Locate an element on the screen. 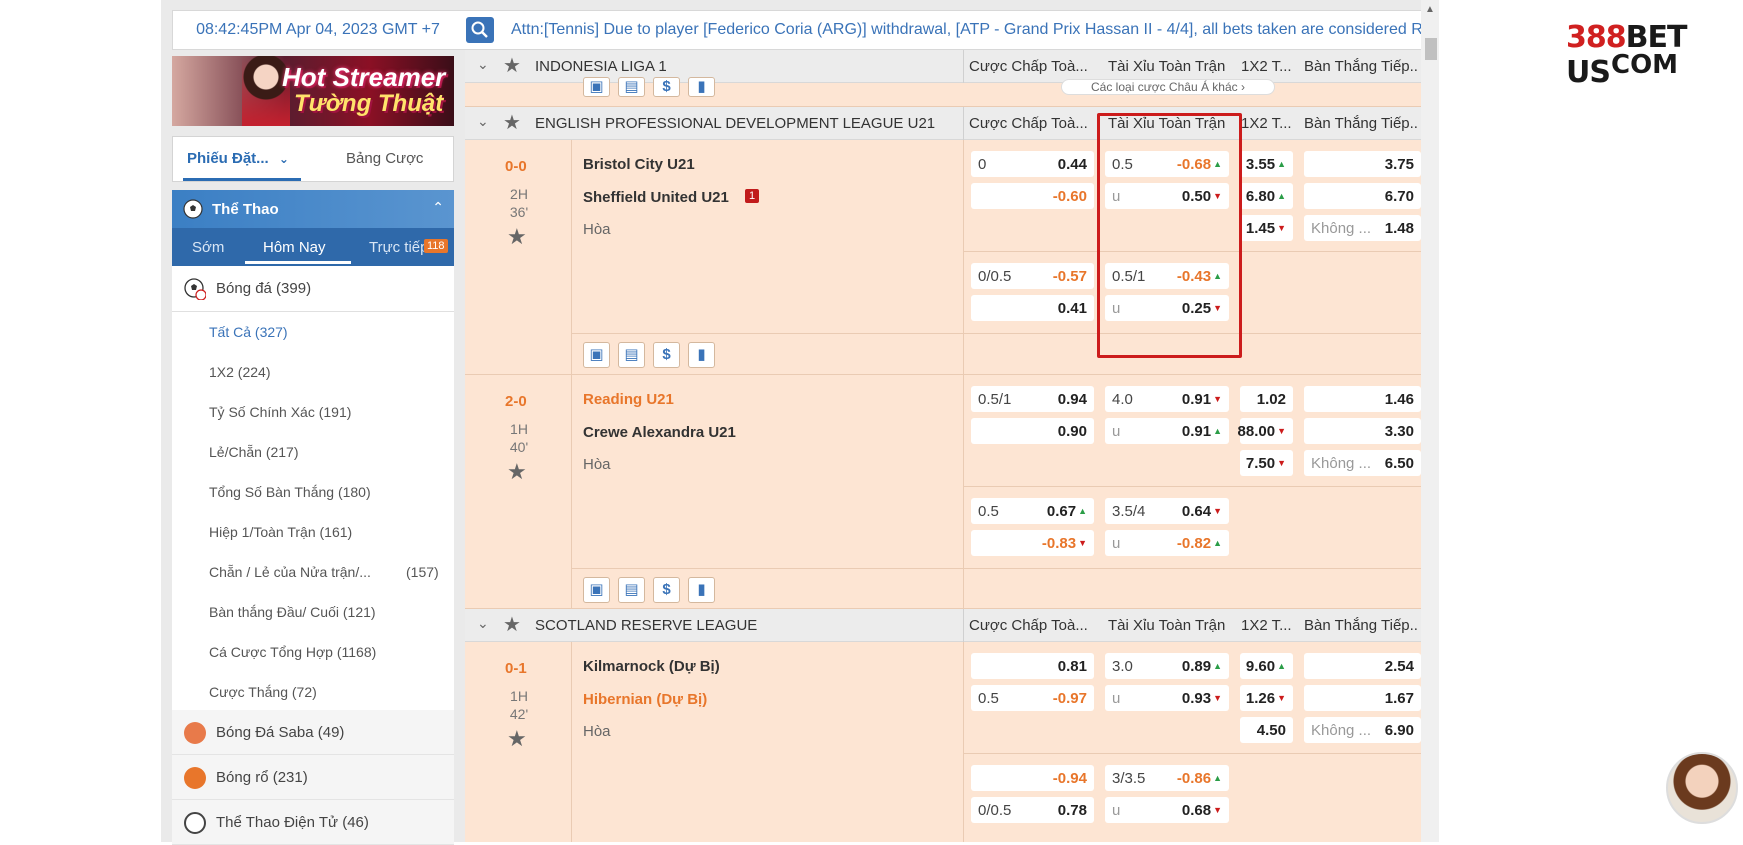 The height and width of the screenshot is (845, 1743). odds-under: u 0.68 ▼ is located at coordinates (1167, 810).